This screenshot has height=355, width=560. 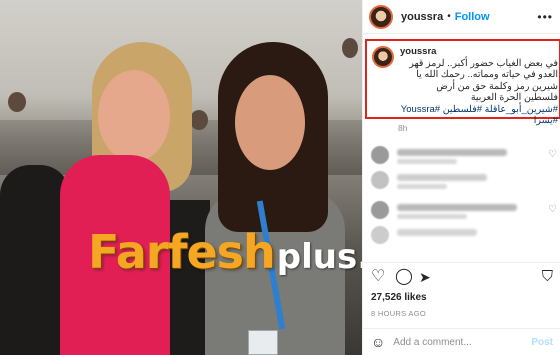 What do you see at coordinates (458, 342) in the screenshot?
I see `comment-input` at bounding box center [458, 342].